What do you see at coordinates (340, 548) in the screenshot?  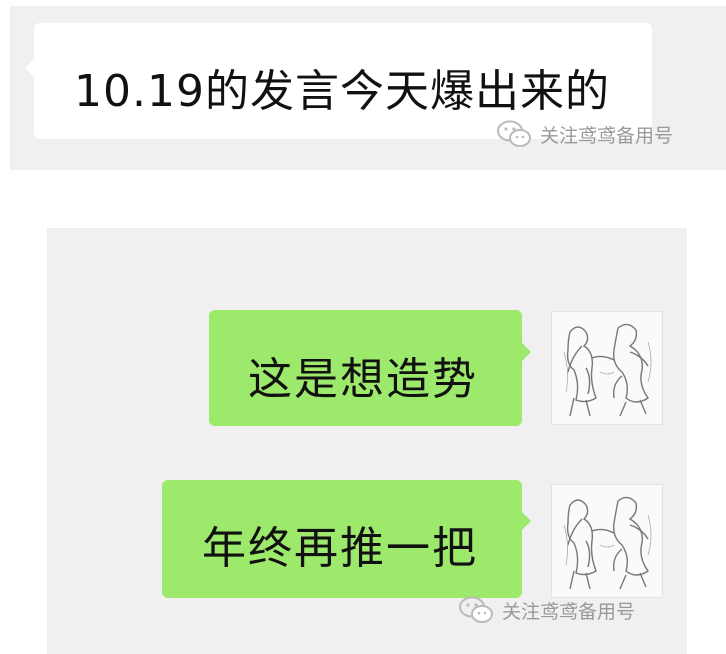 I see `outgoing-message-text: 年终再推一把` at bounding box center [340, 548].